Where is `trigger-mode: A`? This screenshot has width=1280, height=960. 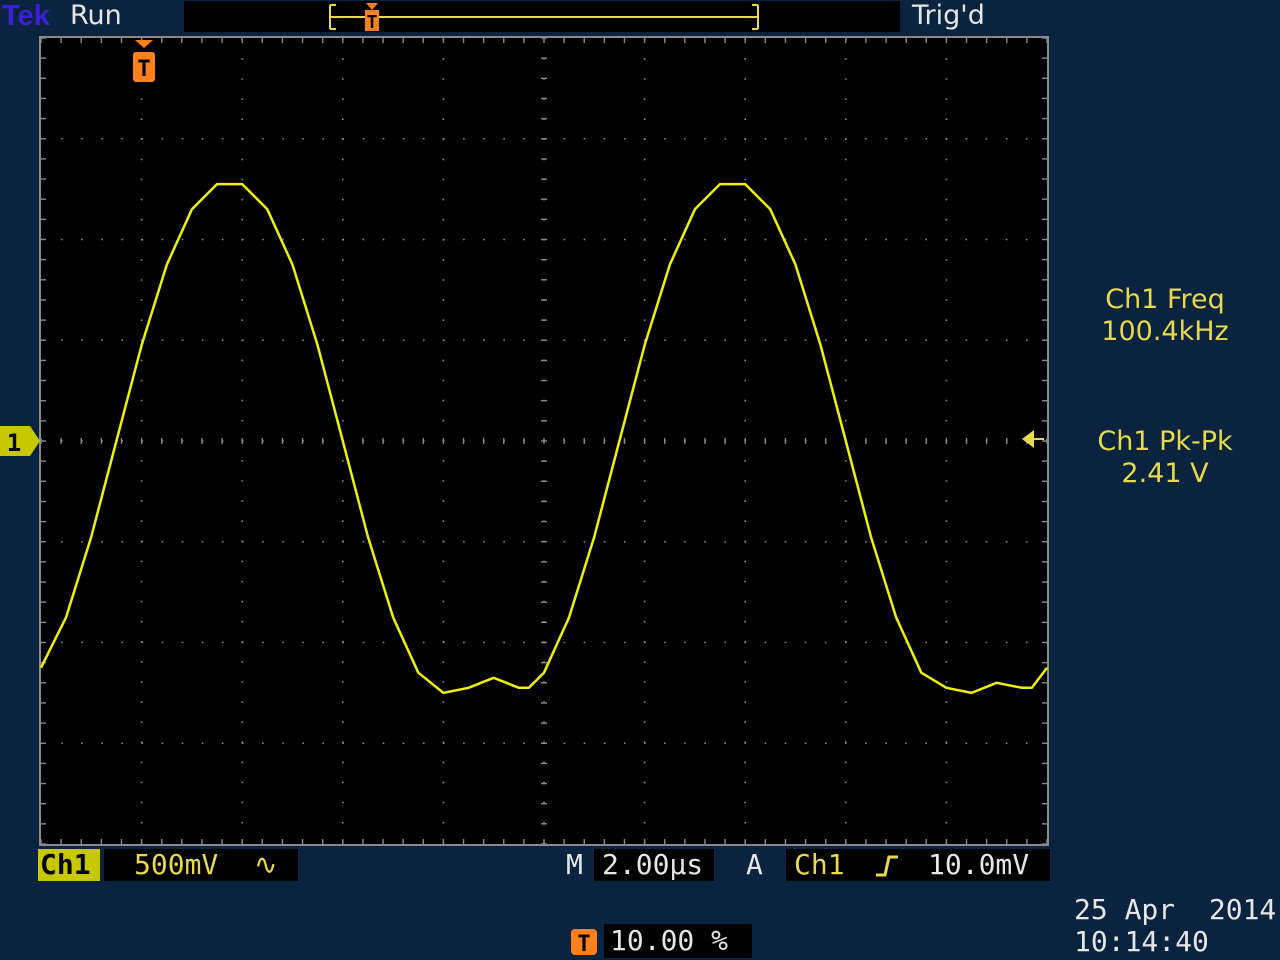 trigger-mode: A is located at coordinates (754, 864).